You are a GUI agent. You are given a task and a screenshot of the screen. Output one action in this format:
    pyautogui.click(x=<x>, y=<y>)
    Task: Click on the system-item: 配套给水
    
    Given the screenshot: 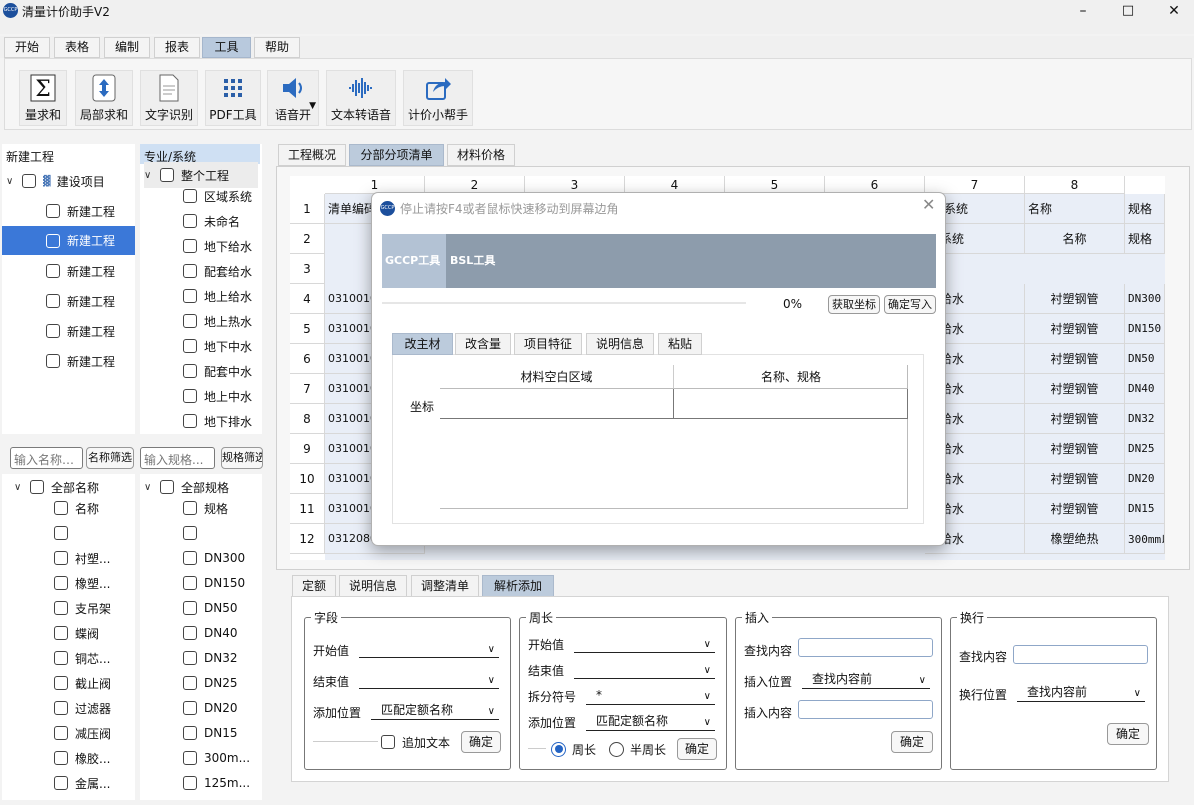 What is the action you would take?
    pyautogui.click(x=217, y=271)
    